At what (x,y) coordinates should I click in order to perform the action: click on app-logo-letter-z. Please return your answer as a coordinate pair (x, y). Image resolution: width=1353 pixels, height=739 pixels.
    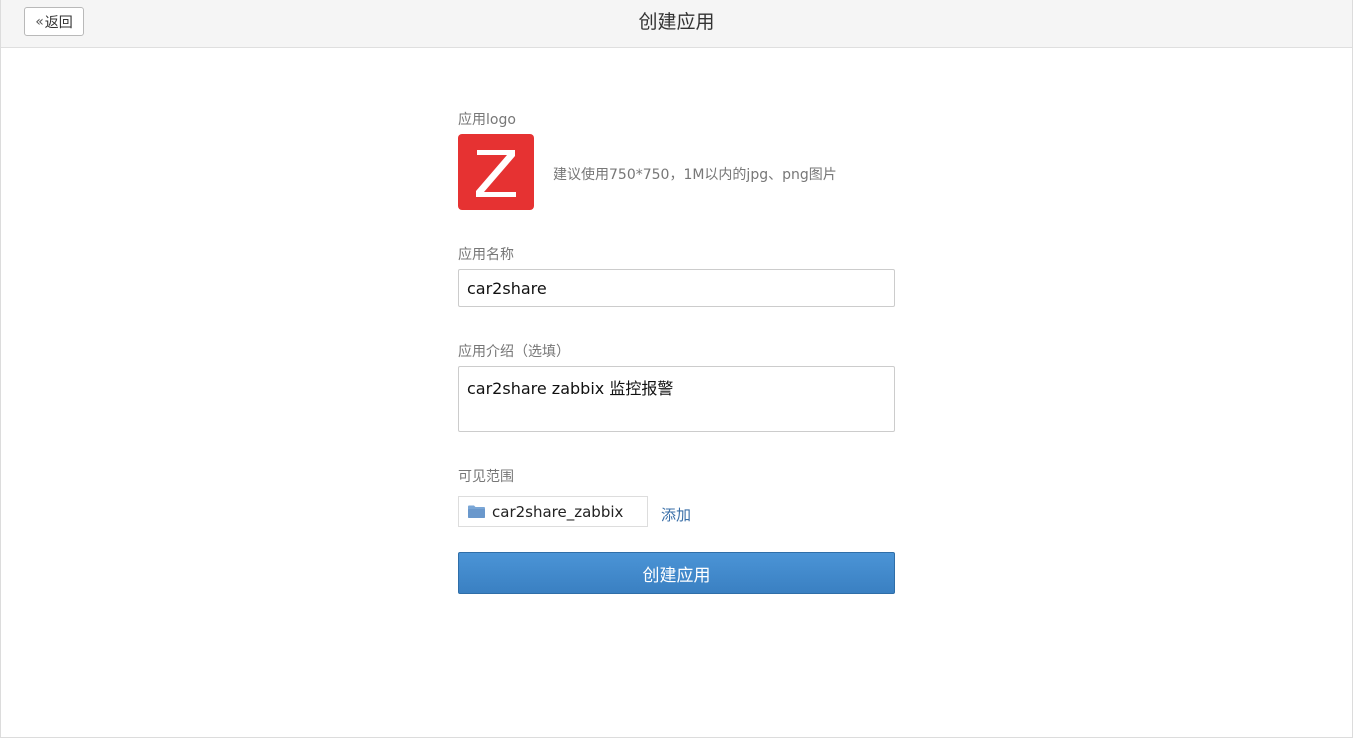
    Looking at the image, I should click on (496, 173).